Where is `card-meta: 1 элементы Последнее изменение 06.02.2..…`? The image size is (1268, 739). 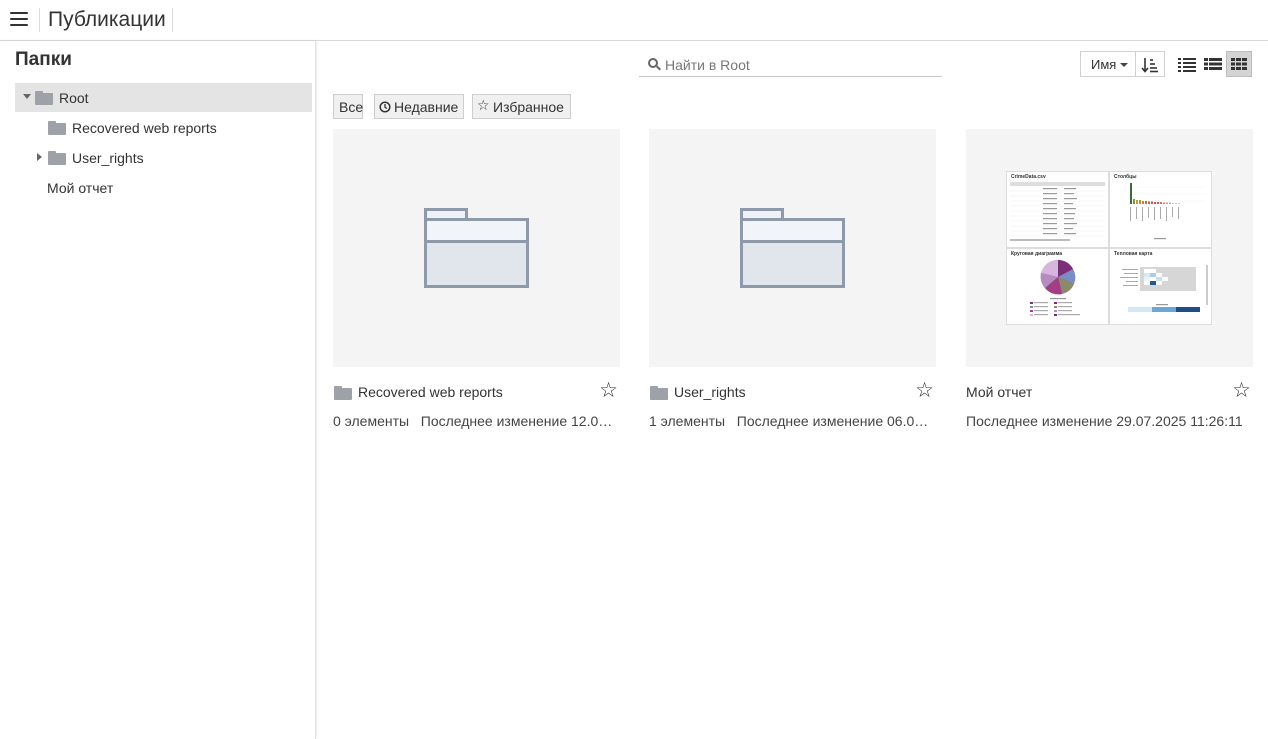 card-meta: 1 элементы Последнее изменение 06.02.2..… is located at coordinates (792, 421).